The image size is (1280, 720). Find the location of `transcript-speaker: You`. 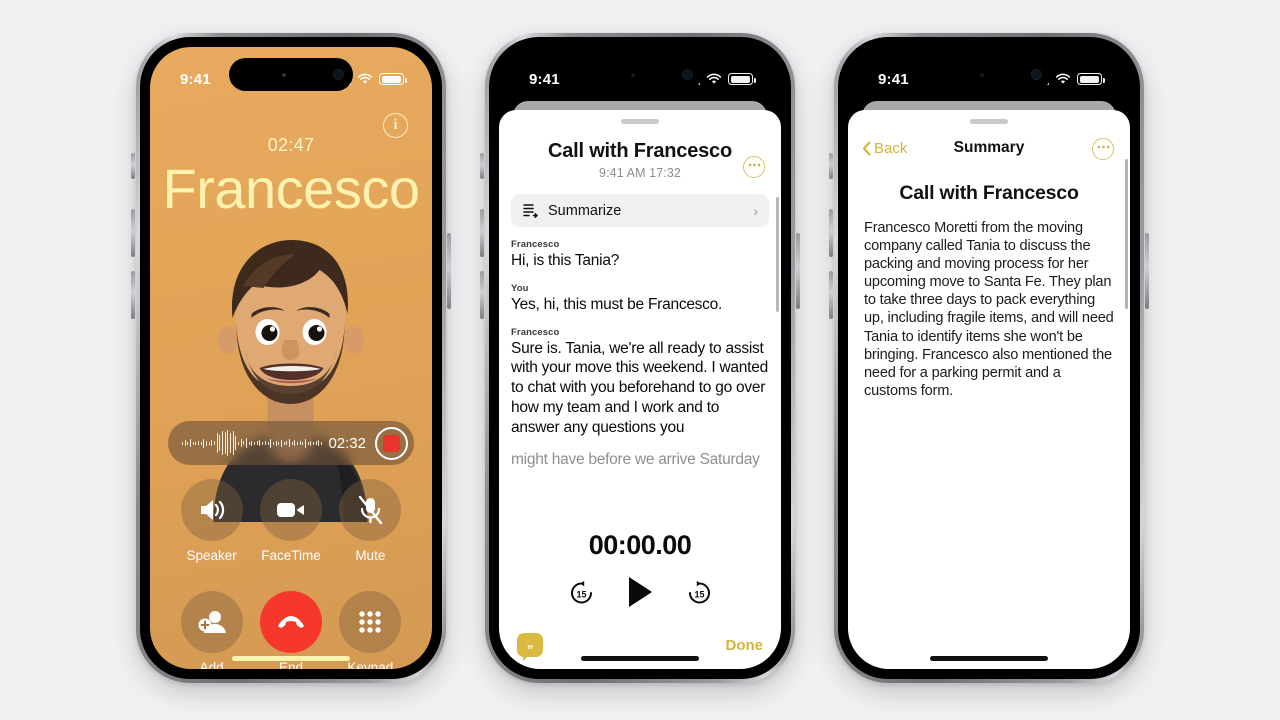

transcript-speaker: You is located at coordinates (520, 288).